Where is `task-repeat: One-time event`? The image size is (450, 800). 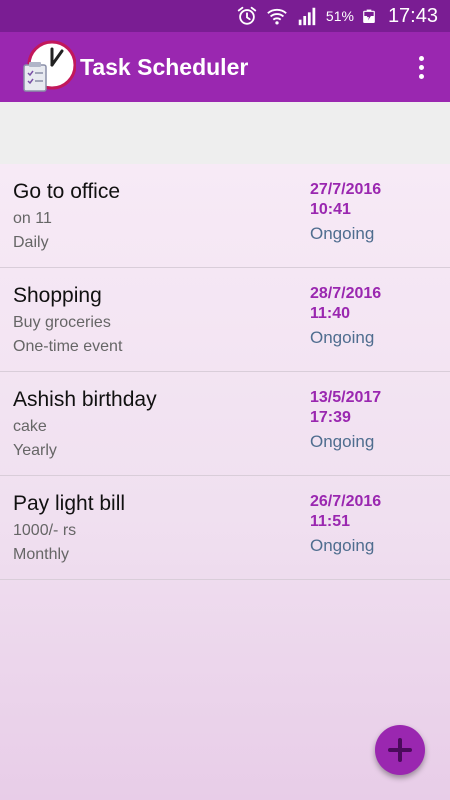 task-repeat: One-time event is located at coordinates (68, 346).